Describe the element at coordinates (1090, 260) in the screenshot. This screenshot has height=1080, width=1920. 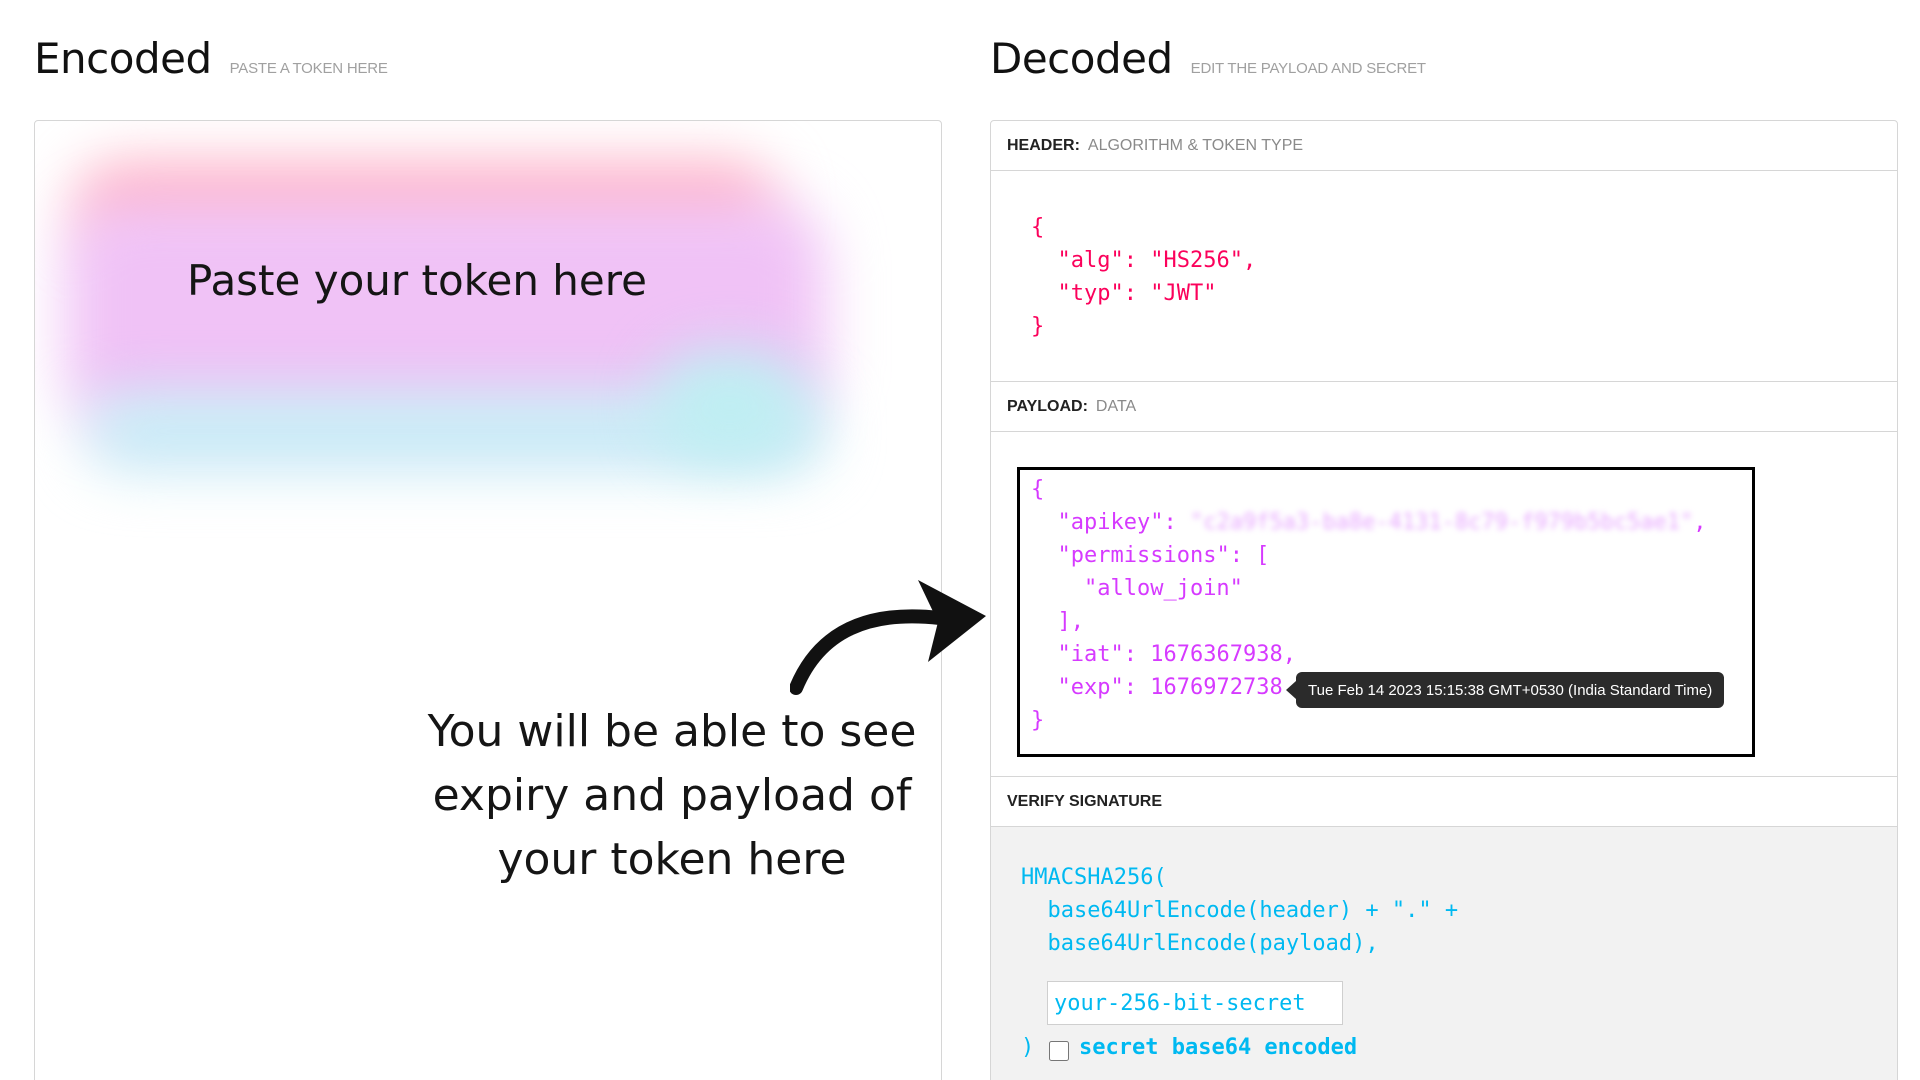
I see `alg-key: "alg"` at that location.